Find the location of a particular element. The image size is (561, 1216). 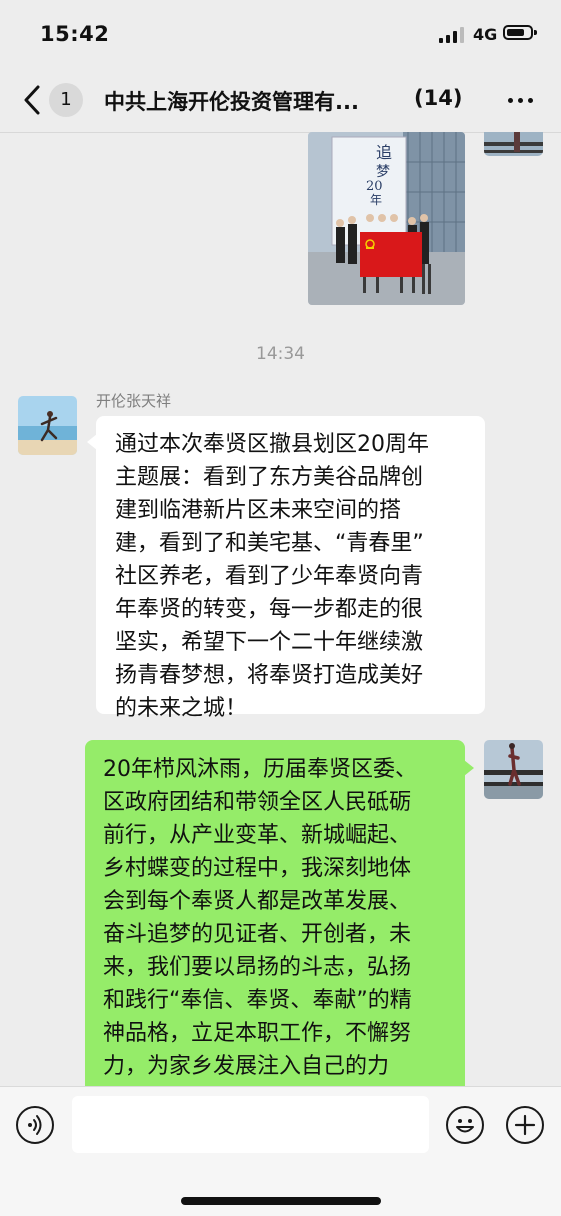

status-time: 15:42 is located at coordinates (75, 34).